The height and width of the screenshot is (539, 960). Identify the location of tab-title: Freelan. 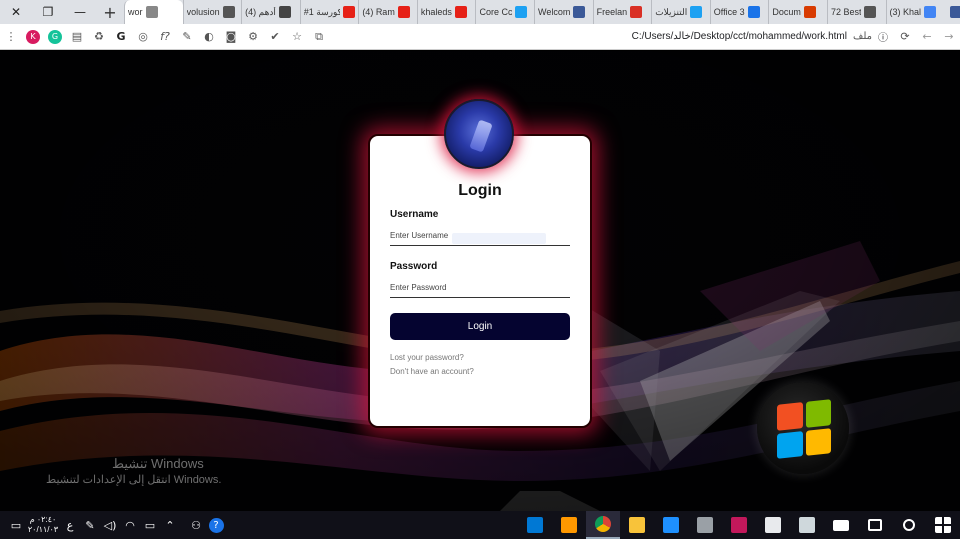
(612, 12).